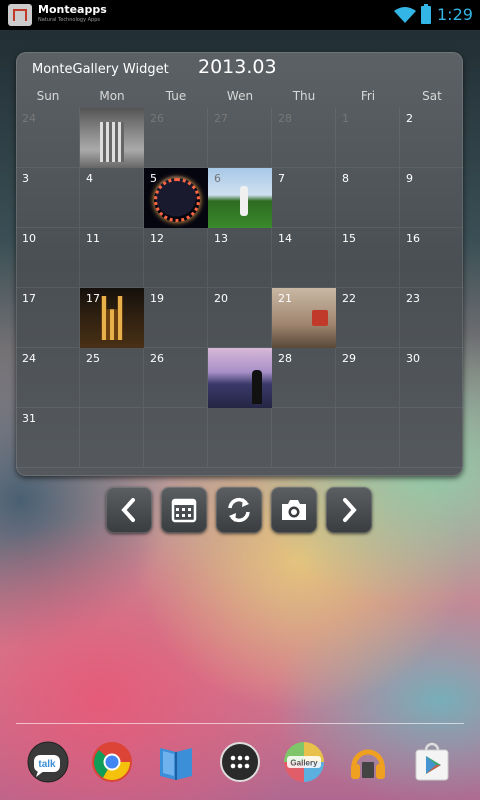  Describe the element at coordinates (112, 258) in the screenshot. I see `calendar-day-cell: 11` at that location.